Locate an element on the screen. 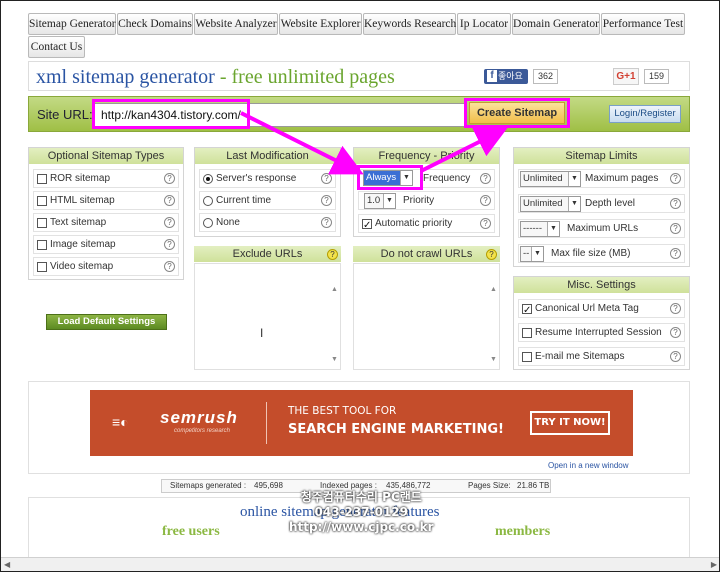 This screenshot has height=572, width=720. canonical-url-option: Canonical Url Meta Tag? is located at coordinates (601, 309).